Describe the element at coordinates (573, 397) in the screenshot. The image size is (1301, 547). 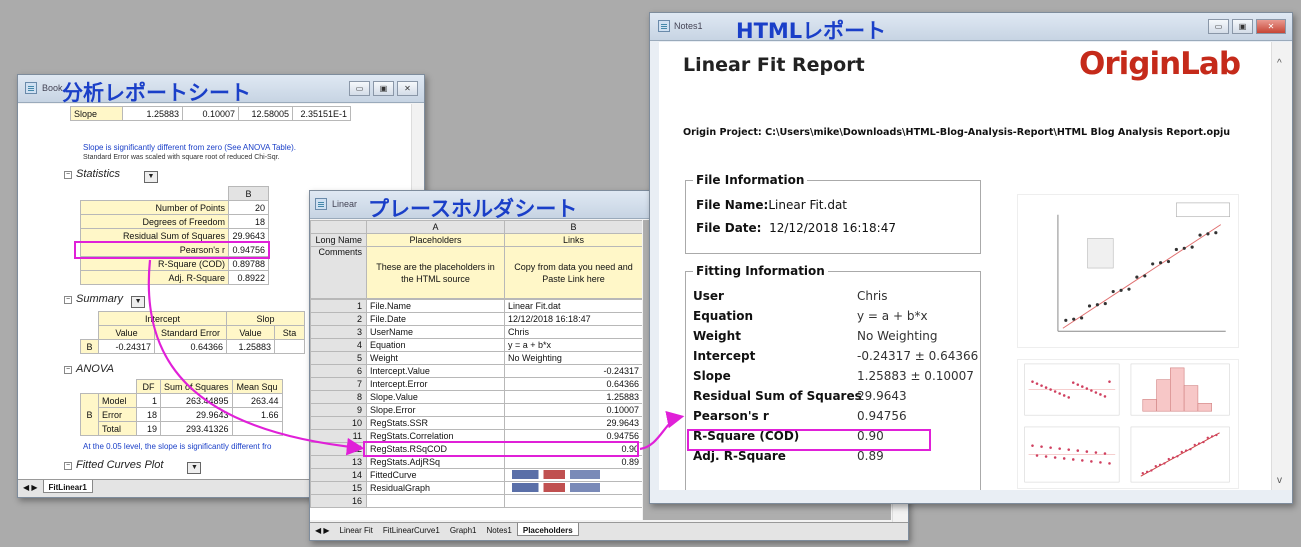
I see `cell-b: 1.25883` at that location.